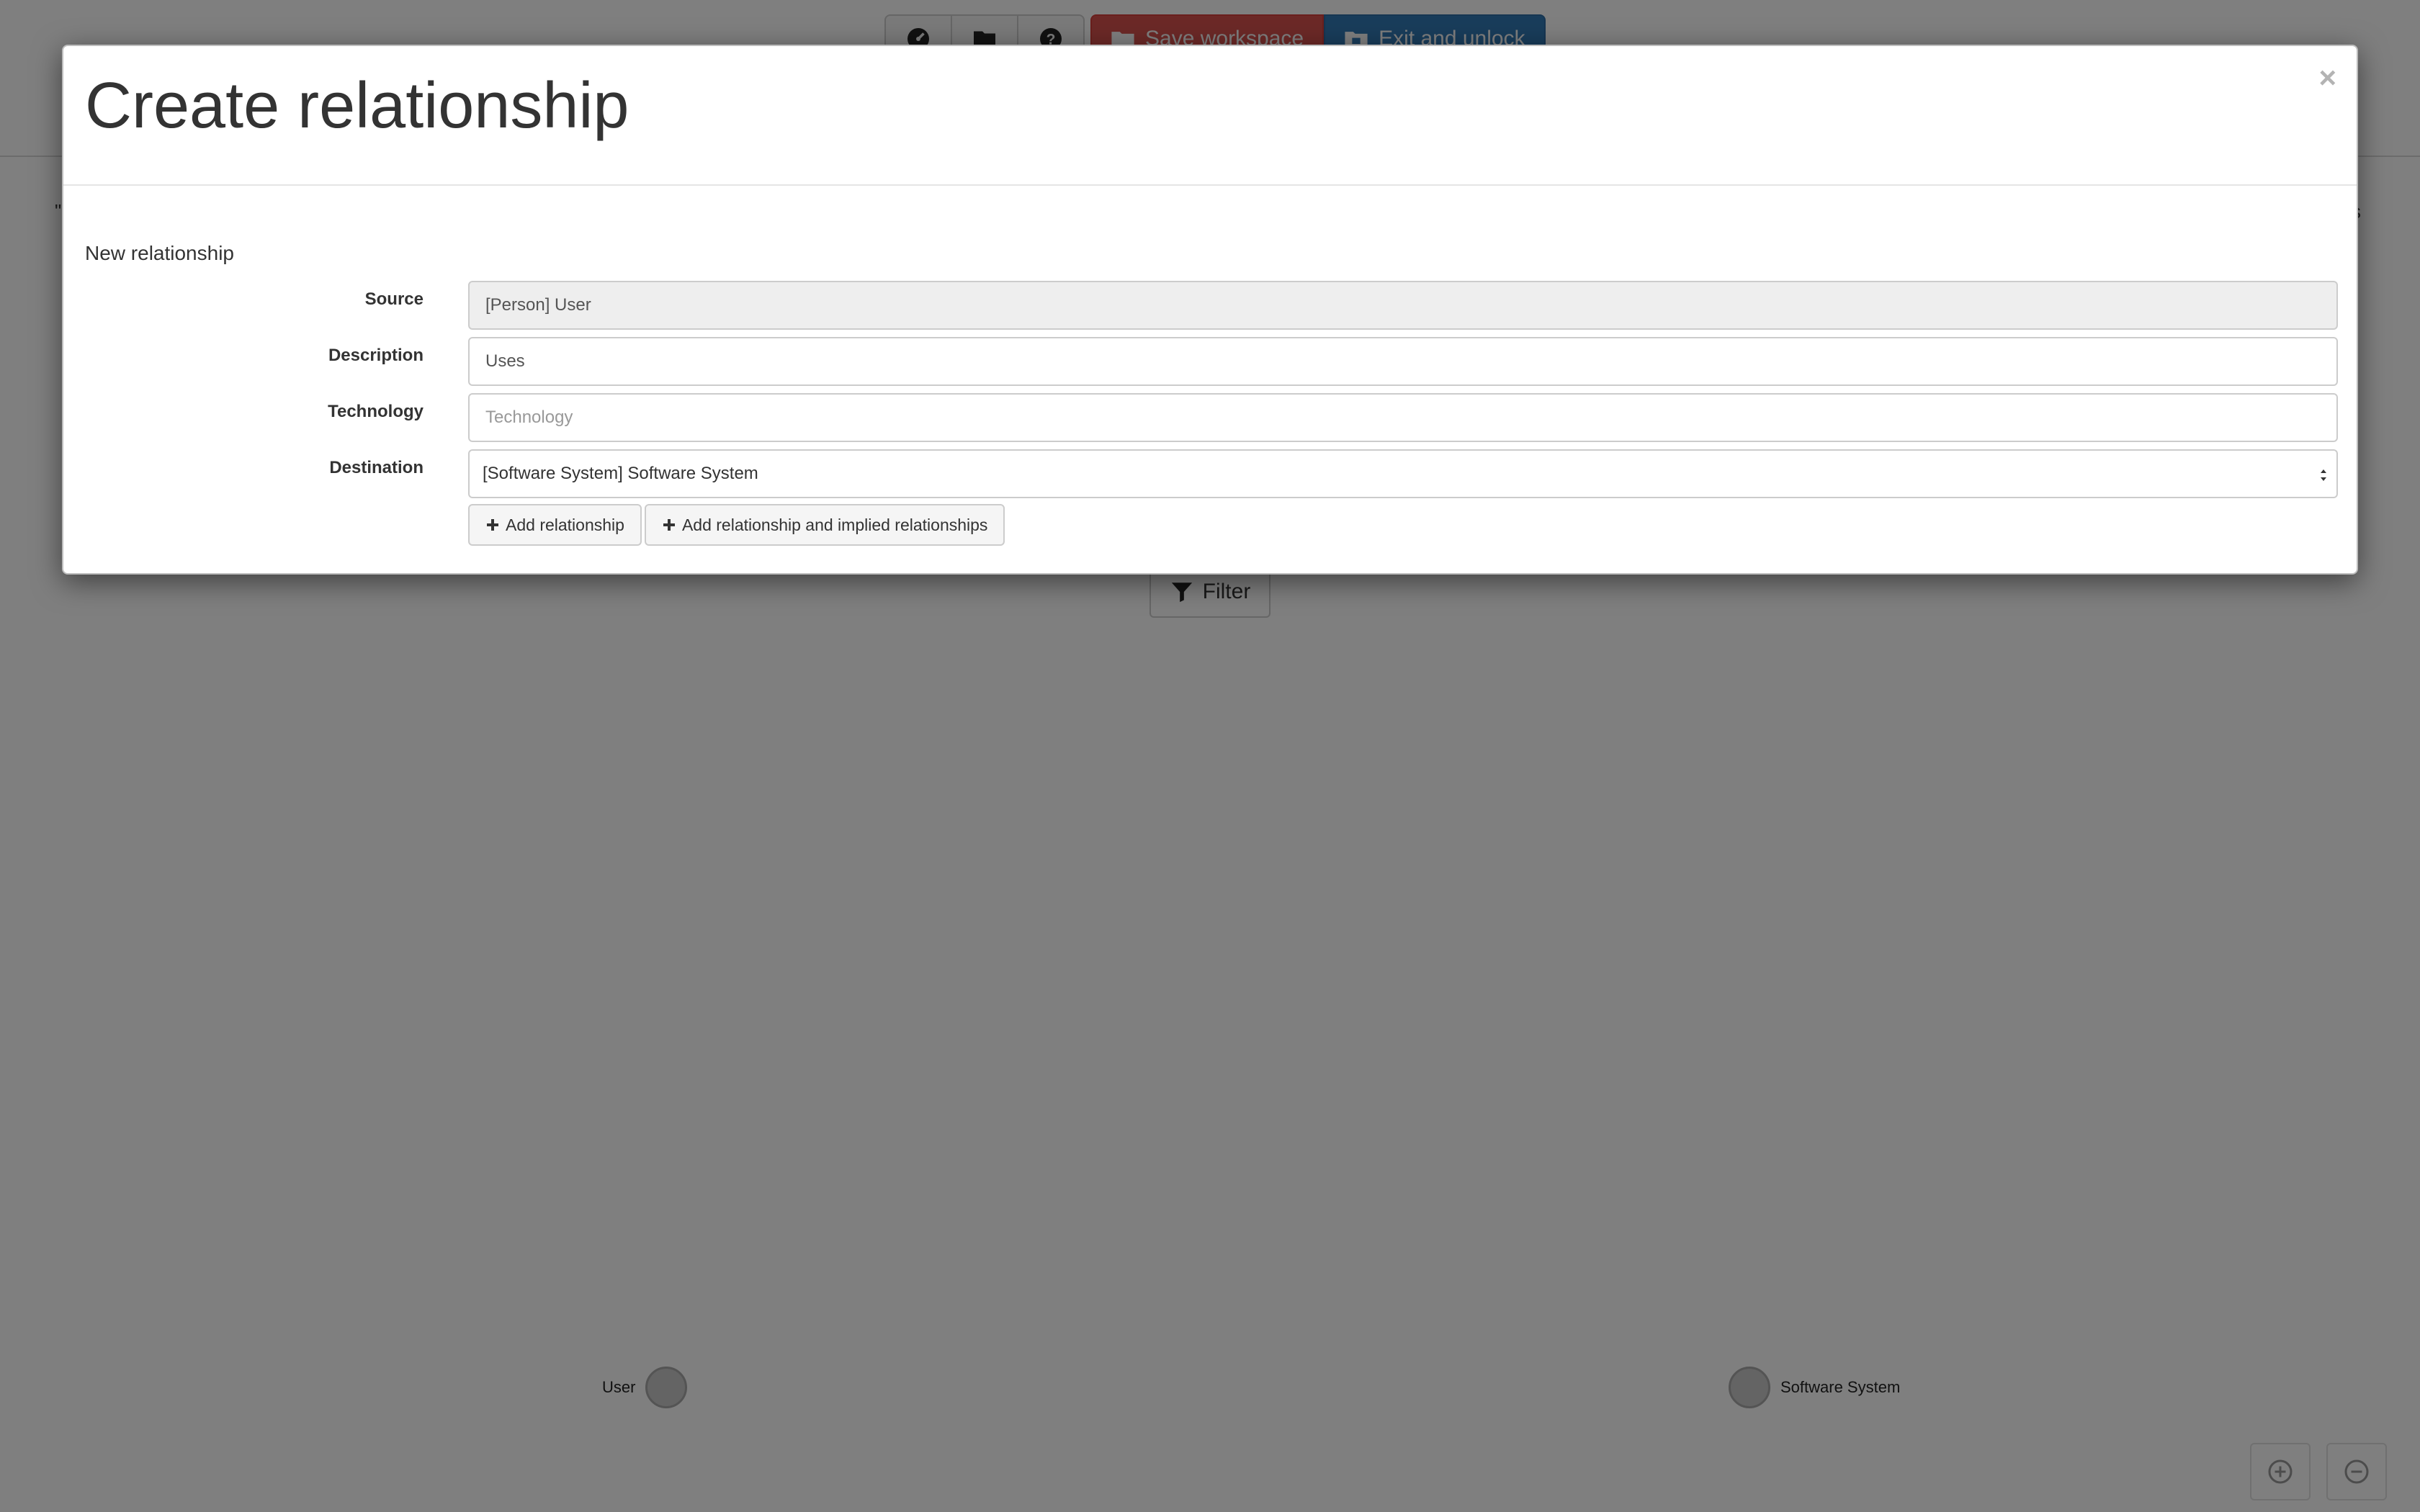 This screenshot has height=1512, width=2420. Describe the element at coordinates (1403, 473) in the screenshot. I see `destination-select: [Software System] Software System` at that location.